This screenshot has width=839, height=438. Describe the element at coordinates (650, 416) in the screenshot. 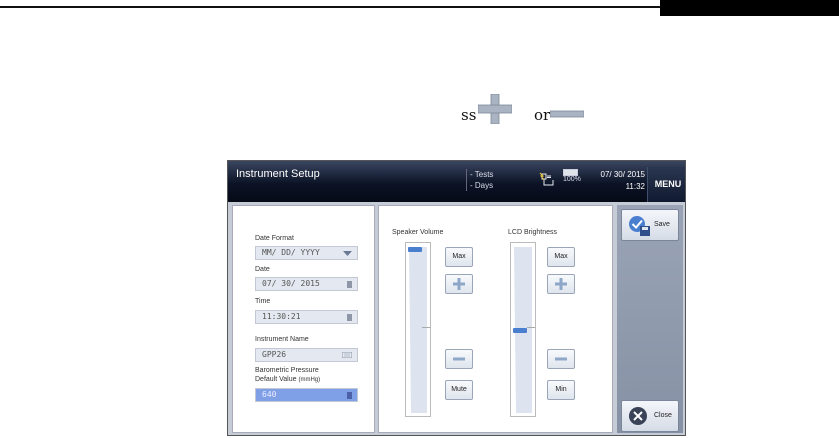

I see `close-button: Close` at that location.